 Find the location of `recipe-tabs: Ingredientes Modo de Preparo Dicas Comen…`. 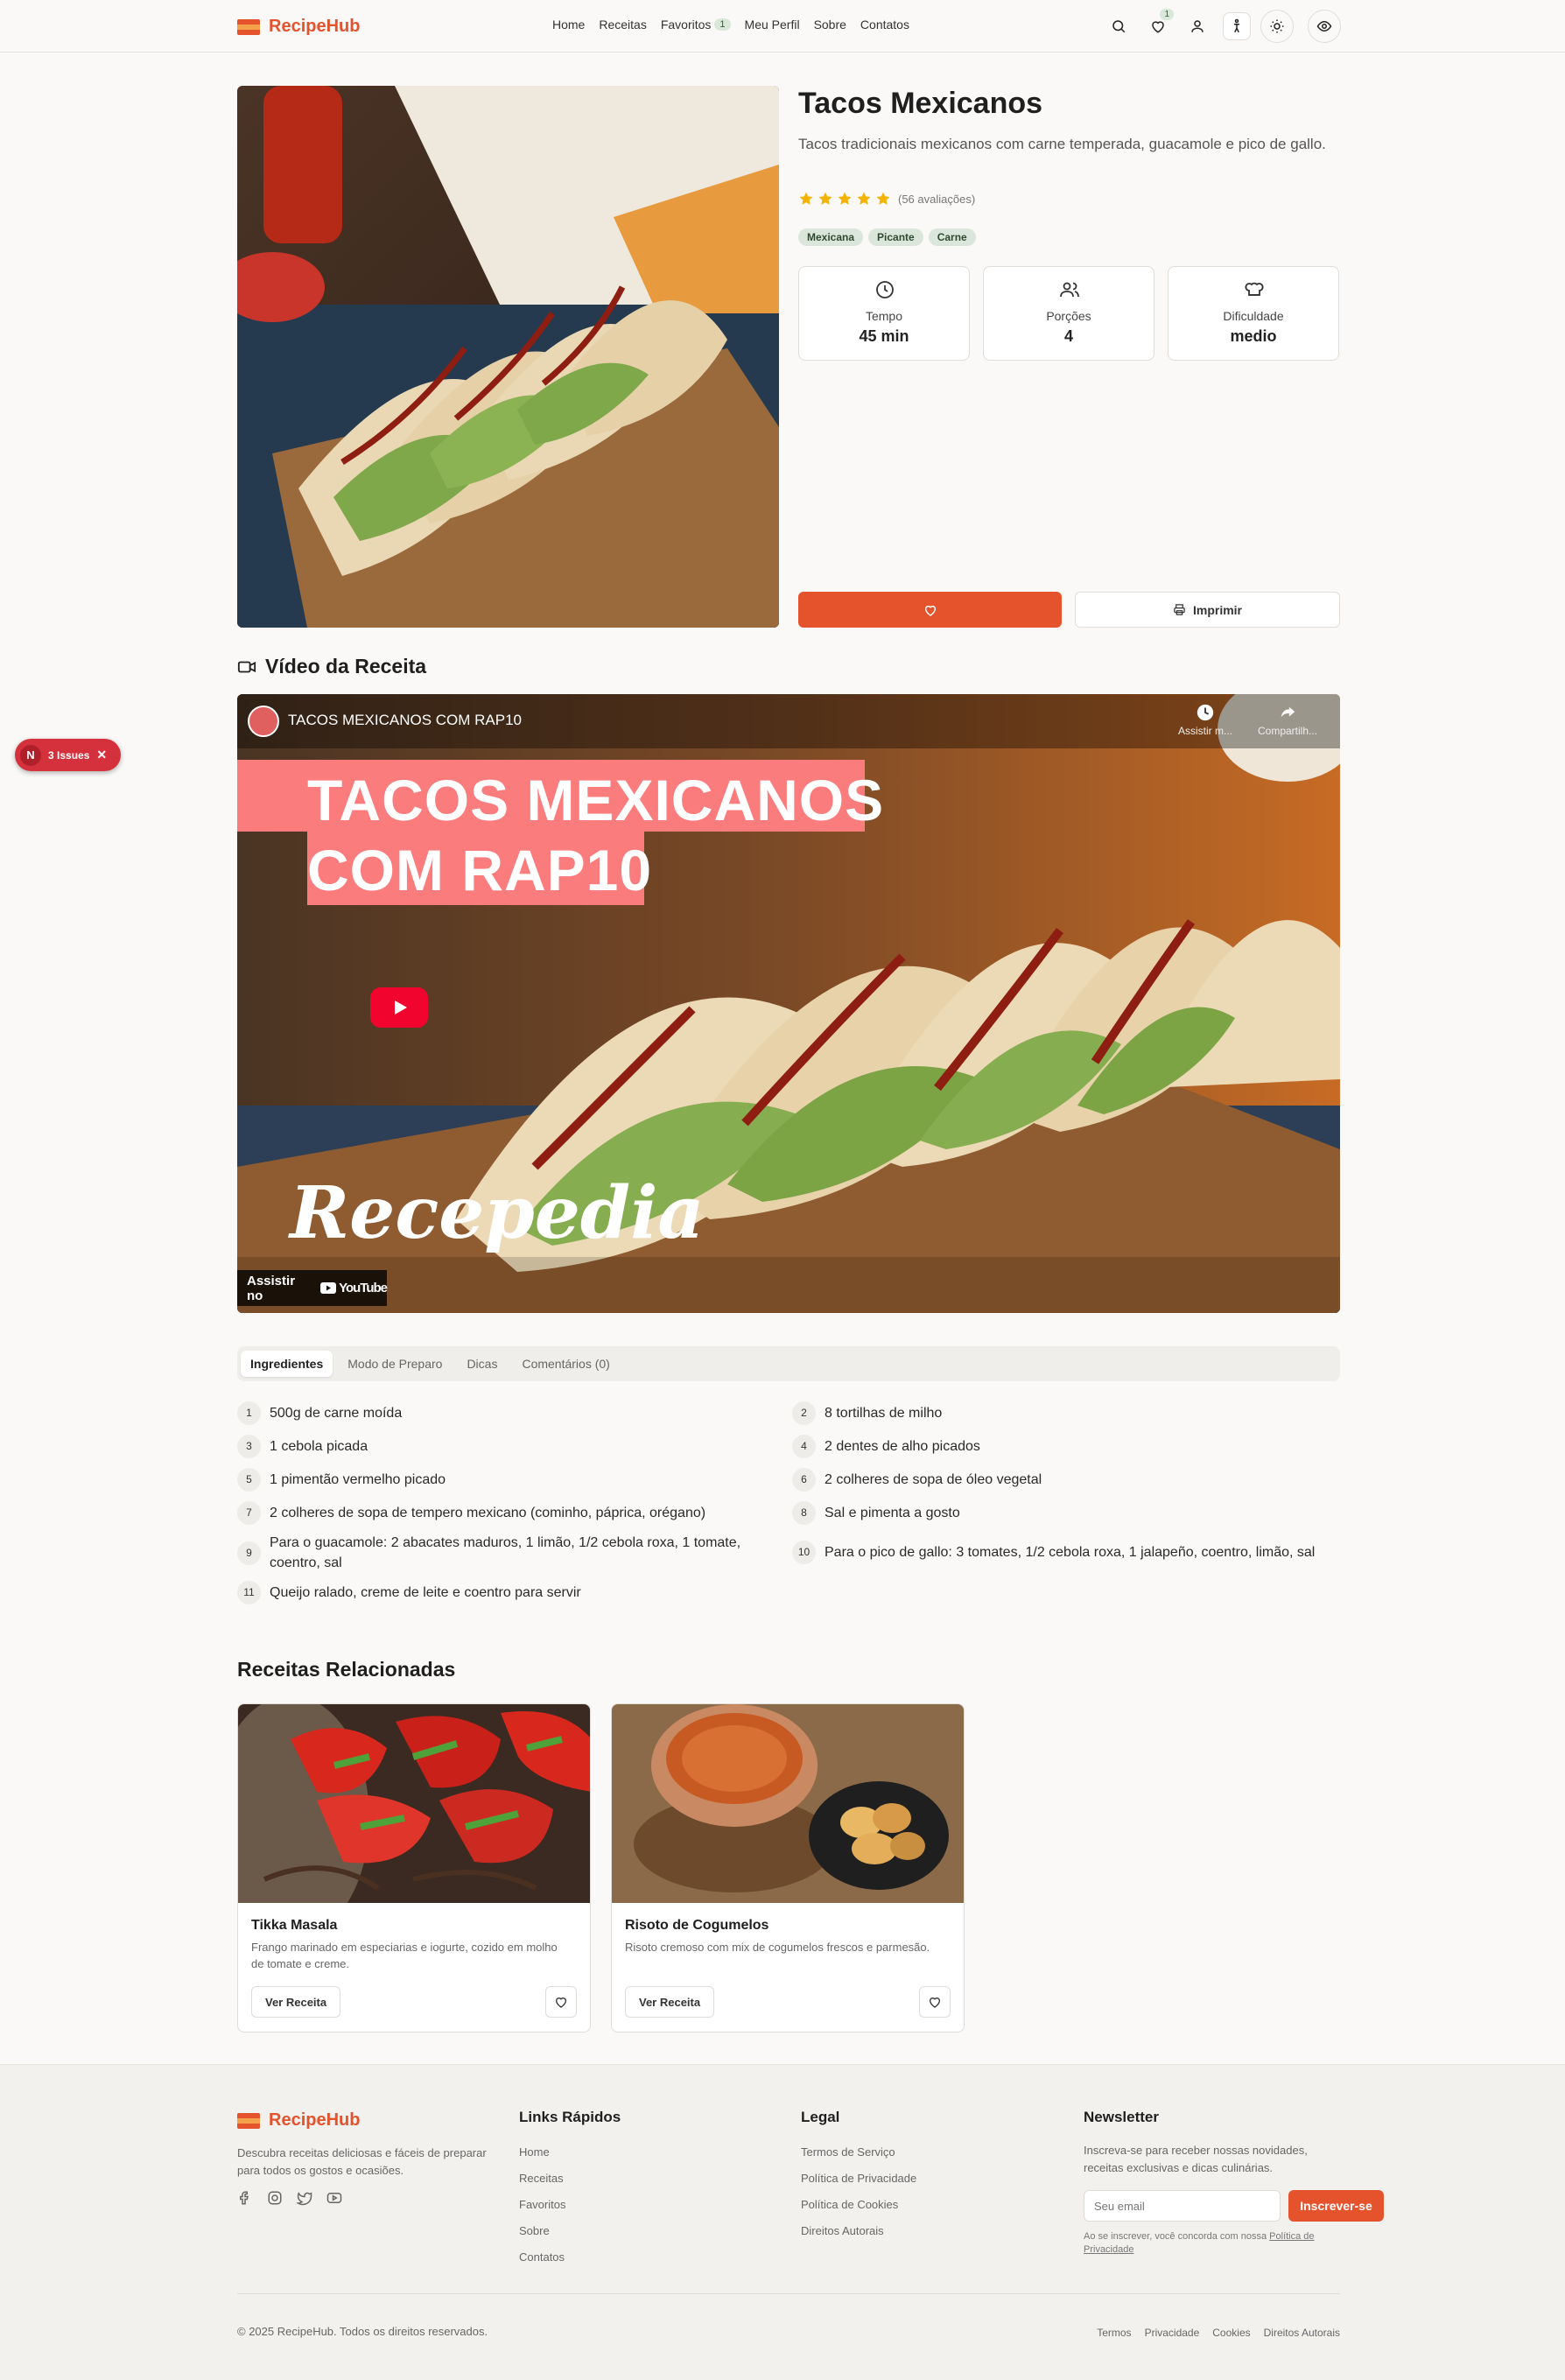

recipe-tabs: Ingredientes Modo de Preparo Dicas Comen… is located at coordinates (788, 1363).